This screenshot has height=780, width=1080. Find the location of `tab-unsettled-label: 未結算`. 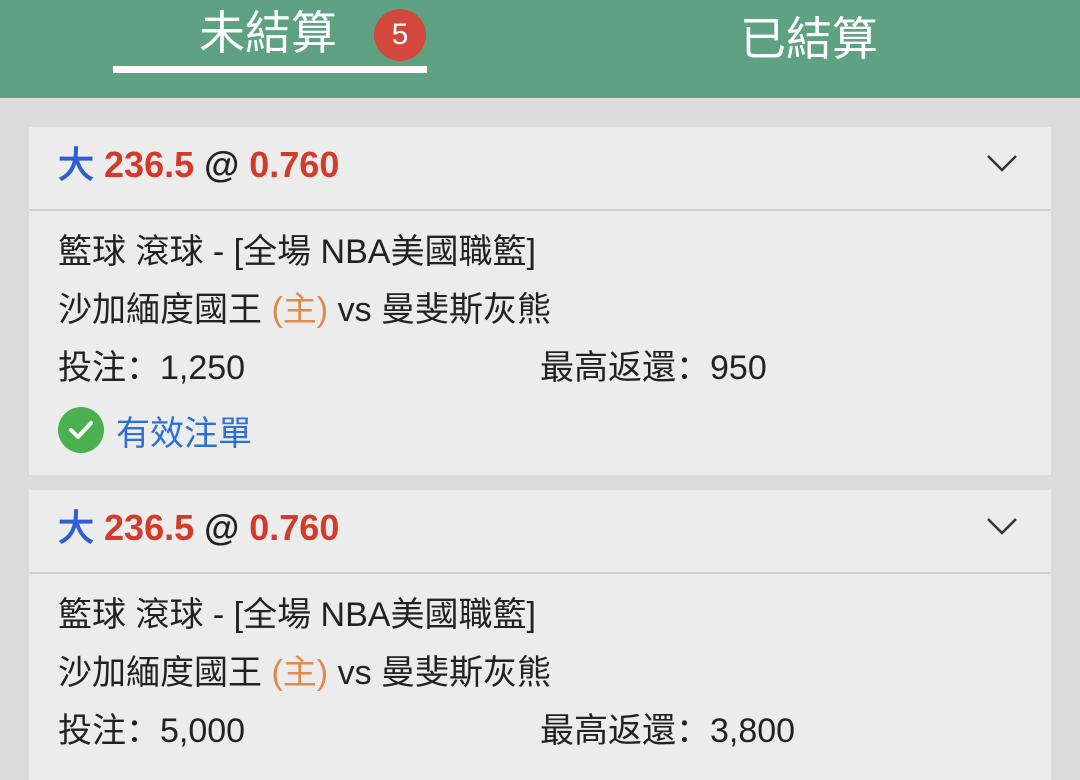

tab-unsettled-label: 未結算 is located at coordinates (268, 33).